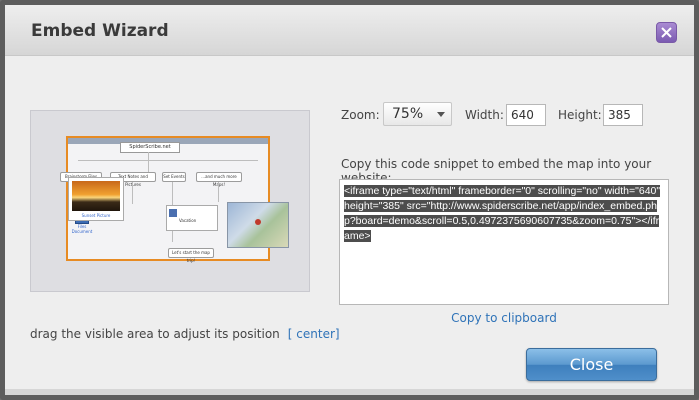 Image resolution: width=699 pixels, height=400 pixels. Describe the element at coordinates (504, 318) in the screenshot. I see `copy-to-clipboard-link: Copy to clipboard` at that location.